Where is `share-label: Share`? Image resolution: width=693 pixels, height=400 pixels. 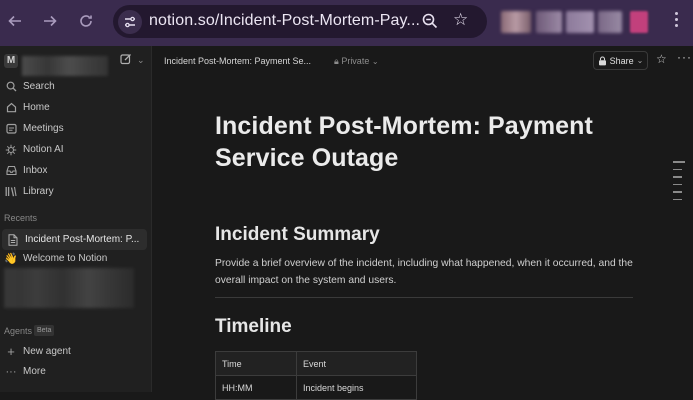 share-label: Share is located at coordinates (621, 60).